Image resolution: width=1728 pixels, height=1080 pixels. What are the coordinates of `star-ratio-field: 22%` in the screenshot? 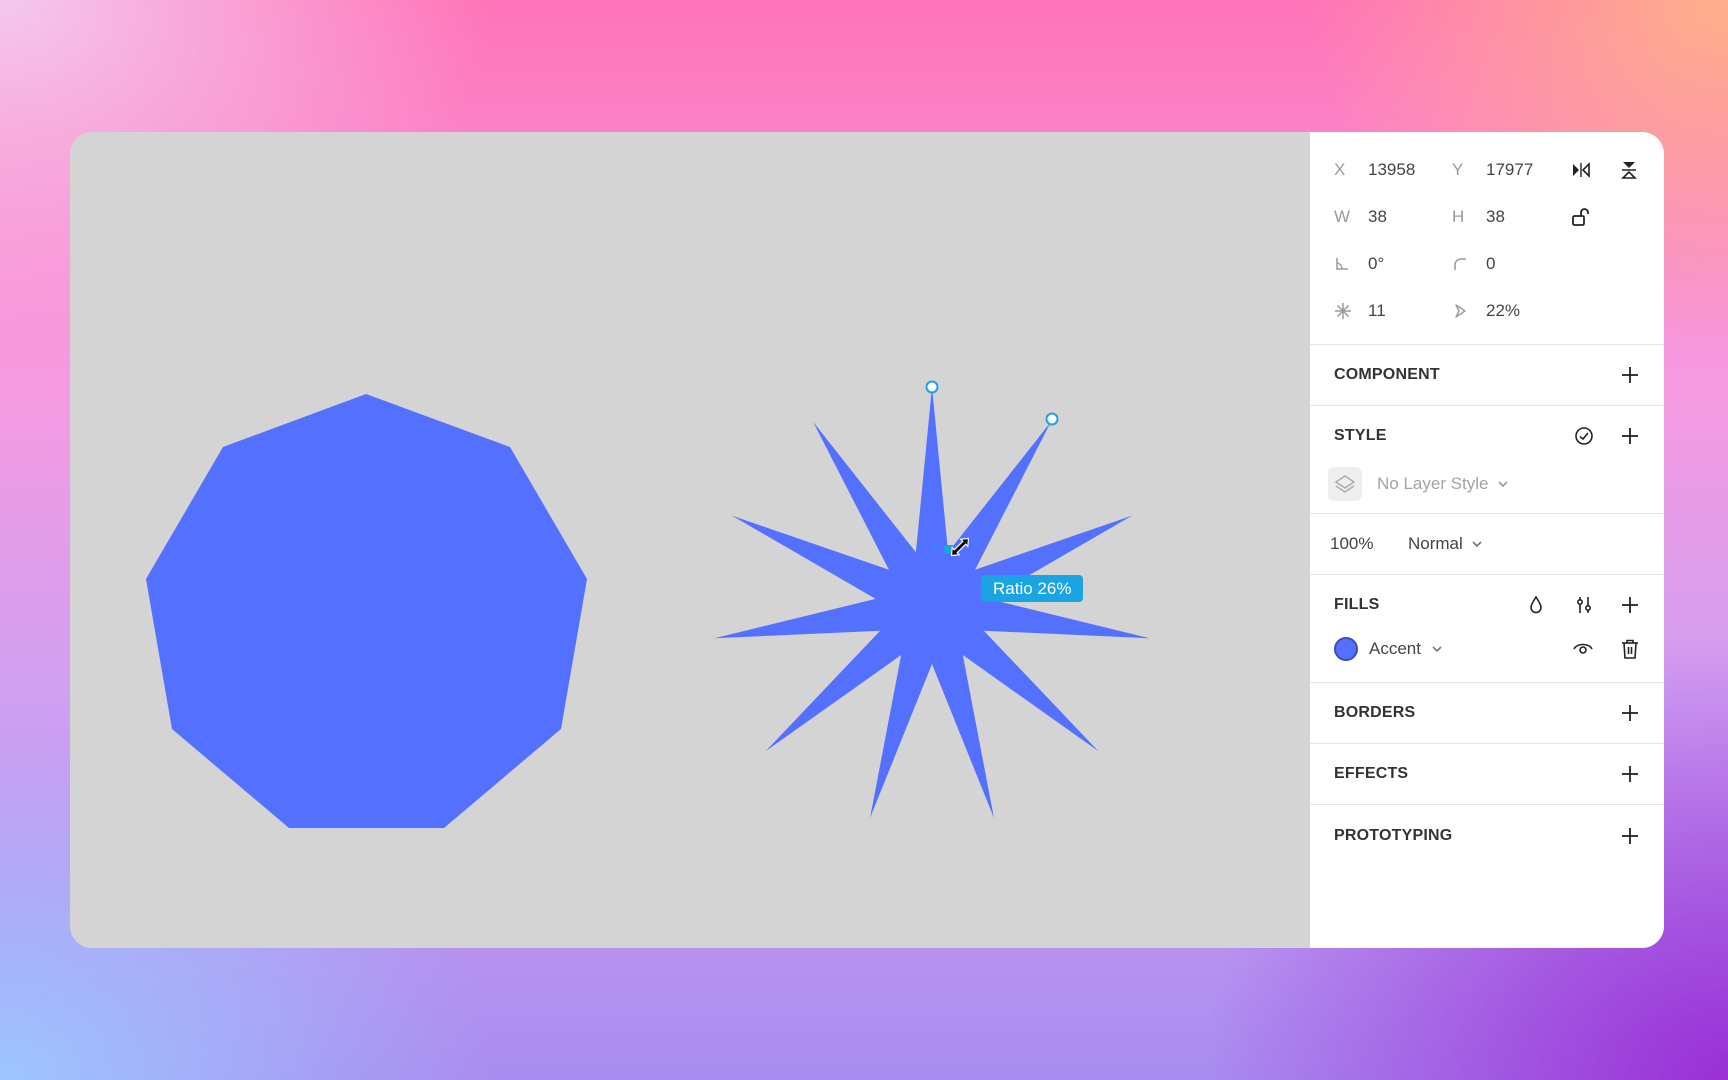 It's located at (1486, 311).